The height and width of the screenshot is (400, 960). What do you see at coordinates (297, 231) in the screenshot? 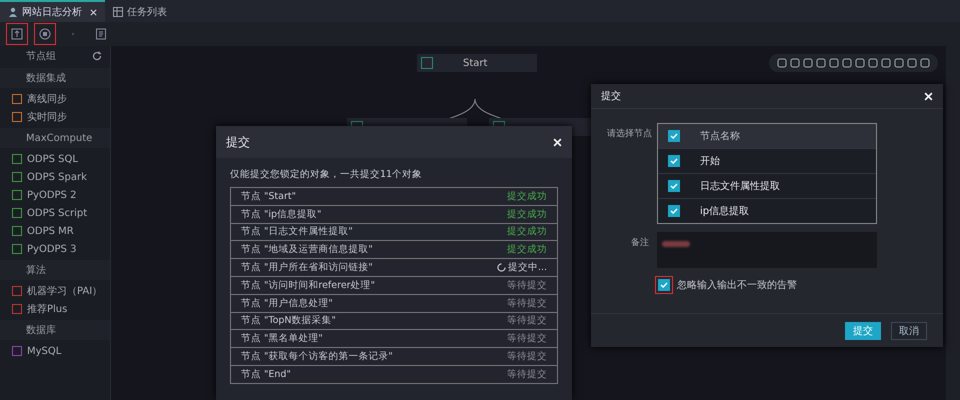
I see `node-name: 节点 "日志文件属性提取"` at bounding box center [297, 231].